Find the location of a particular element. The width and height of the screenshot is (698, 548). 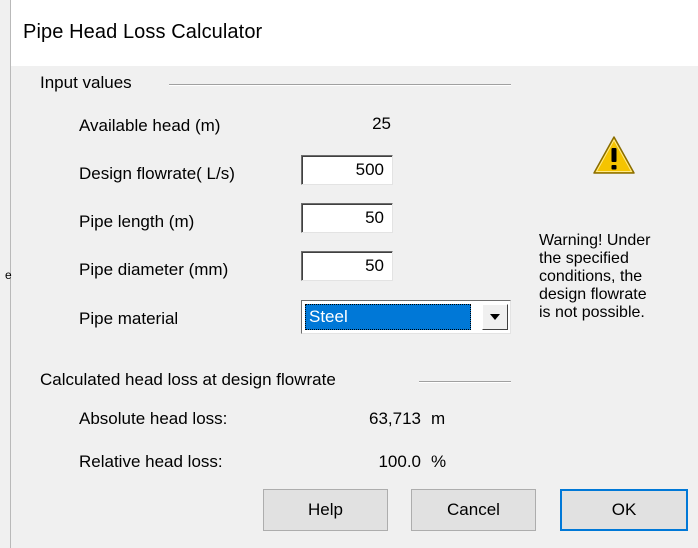

chevron-down-icon is located at coordinates (495, 317).